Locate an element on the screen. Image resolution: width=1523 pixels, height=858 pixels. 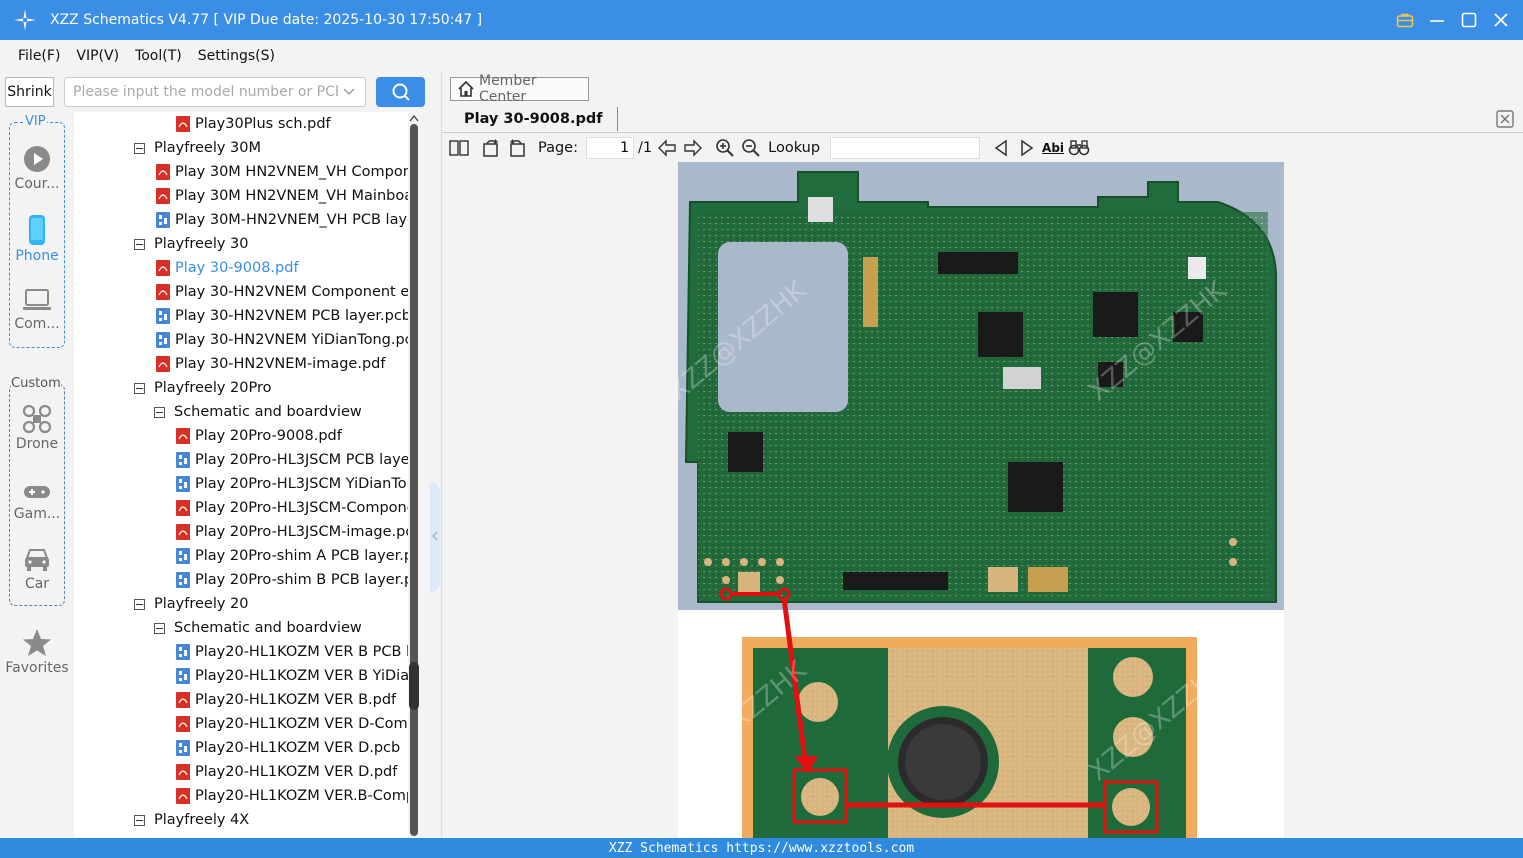
tab-document: Play 30-9008.pdf is located at coordinates (534, 119).